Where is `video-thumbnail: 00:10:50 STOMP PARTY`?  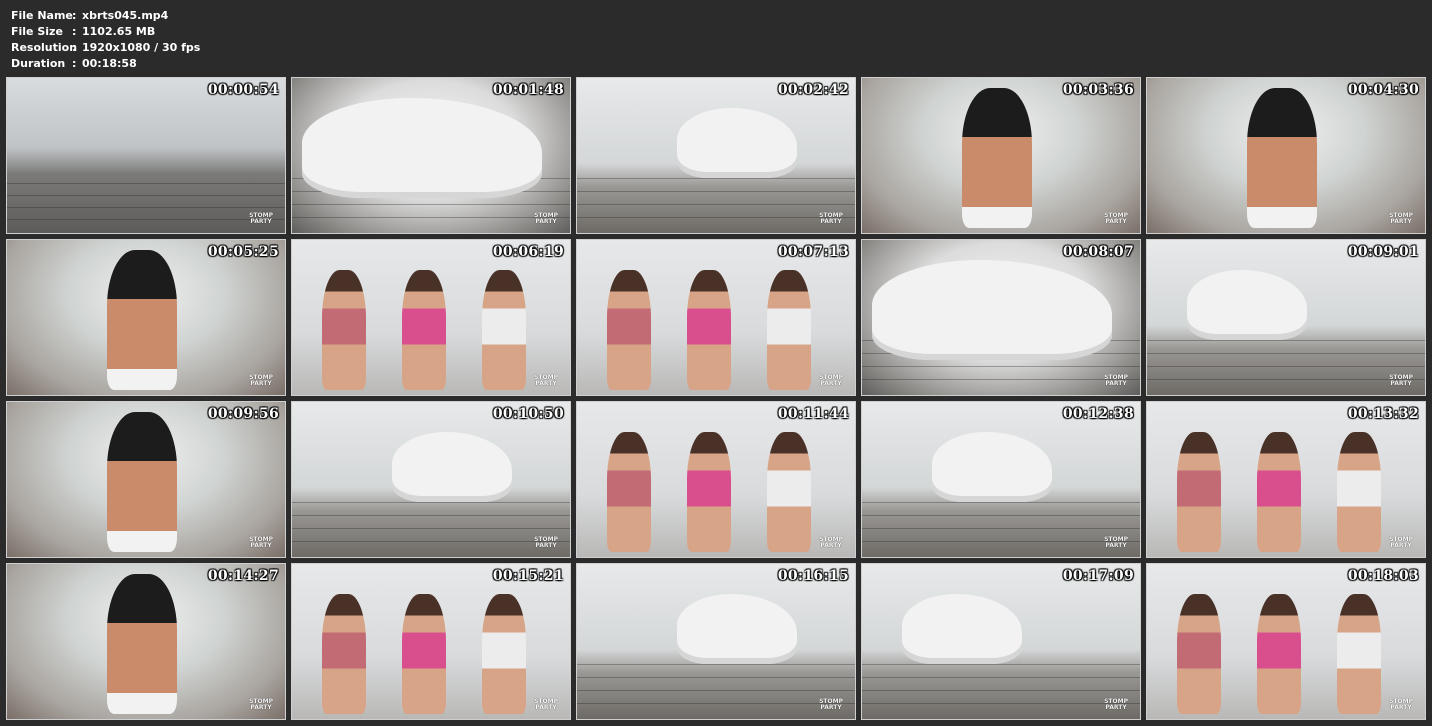 video-thumbnail: 00:10:50 STOMP PARTY is located at coordinates (431, 479).